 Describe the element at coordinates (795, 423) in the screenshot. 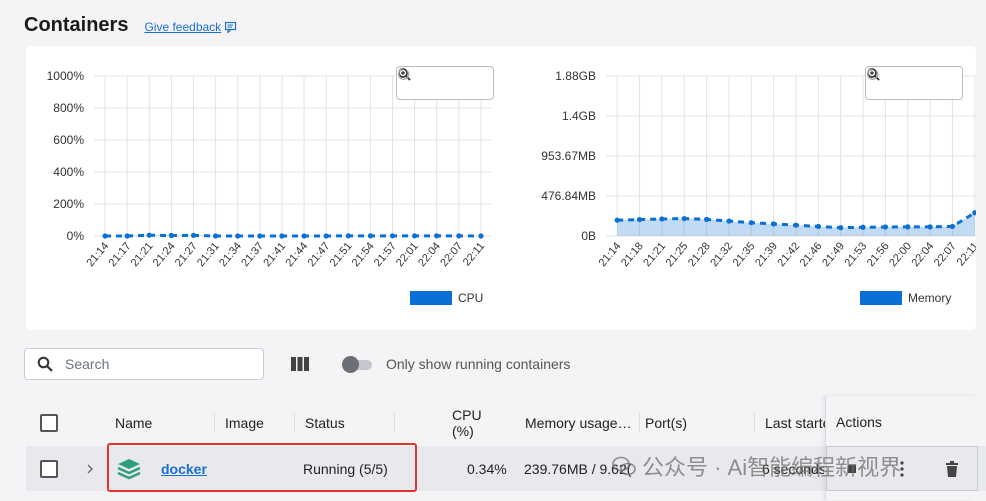

I see `column-header-last-started: Last starte` at that location.